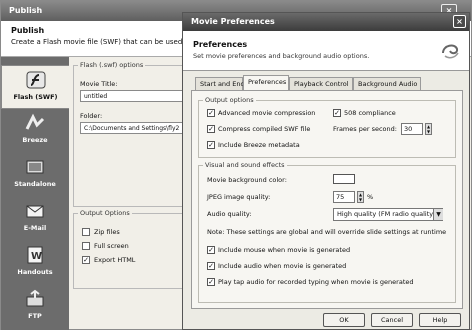 The image size is (472, 330). I want to click on full-screen-checkbox, so click(86, 246).